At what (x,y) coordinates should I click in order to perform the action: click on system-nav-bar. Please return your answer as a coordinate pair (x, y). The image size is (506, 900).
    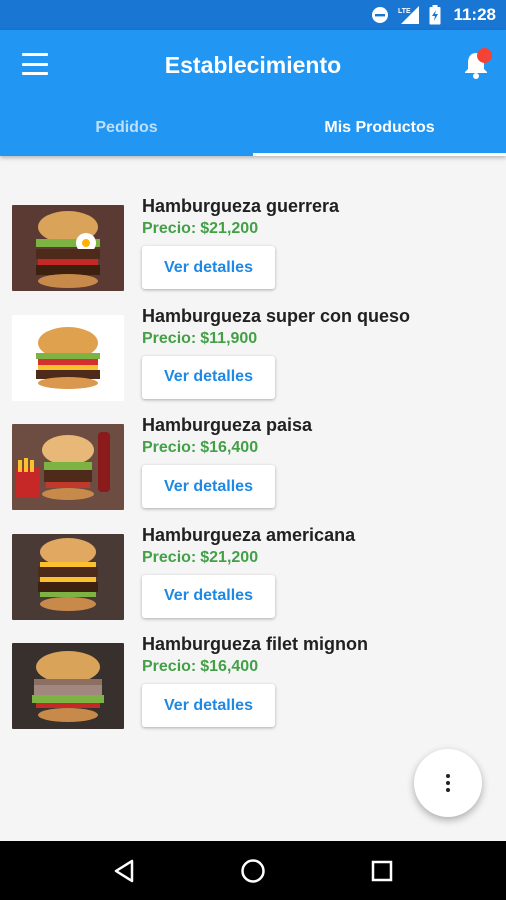
    Looking at the image, I should click on (253, 870).